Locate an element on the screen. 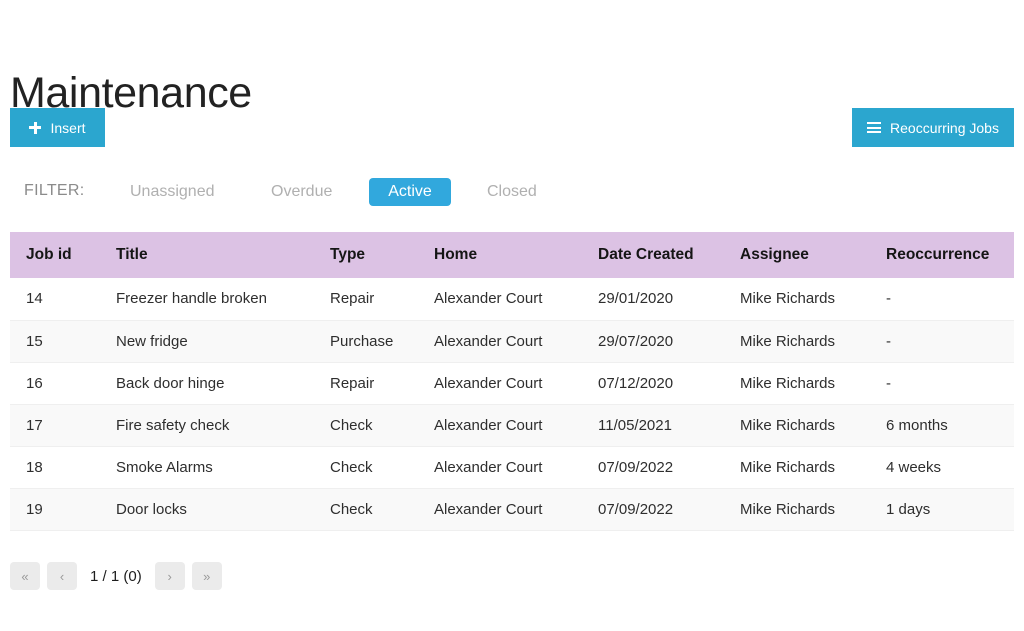 The image size is (1024, 631). cell-title: New fridge is located at coordinates (207, 341).